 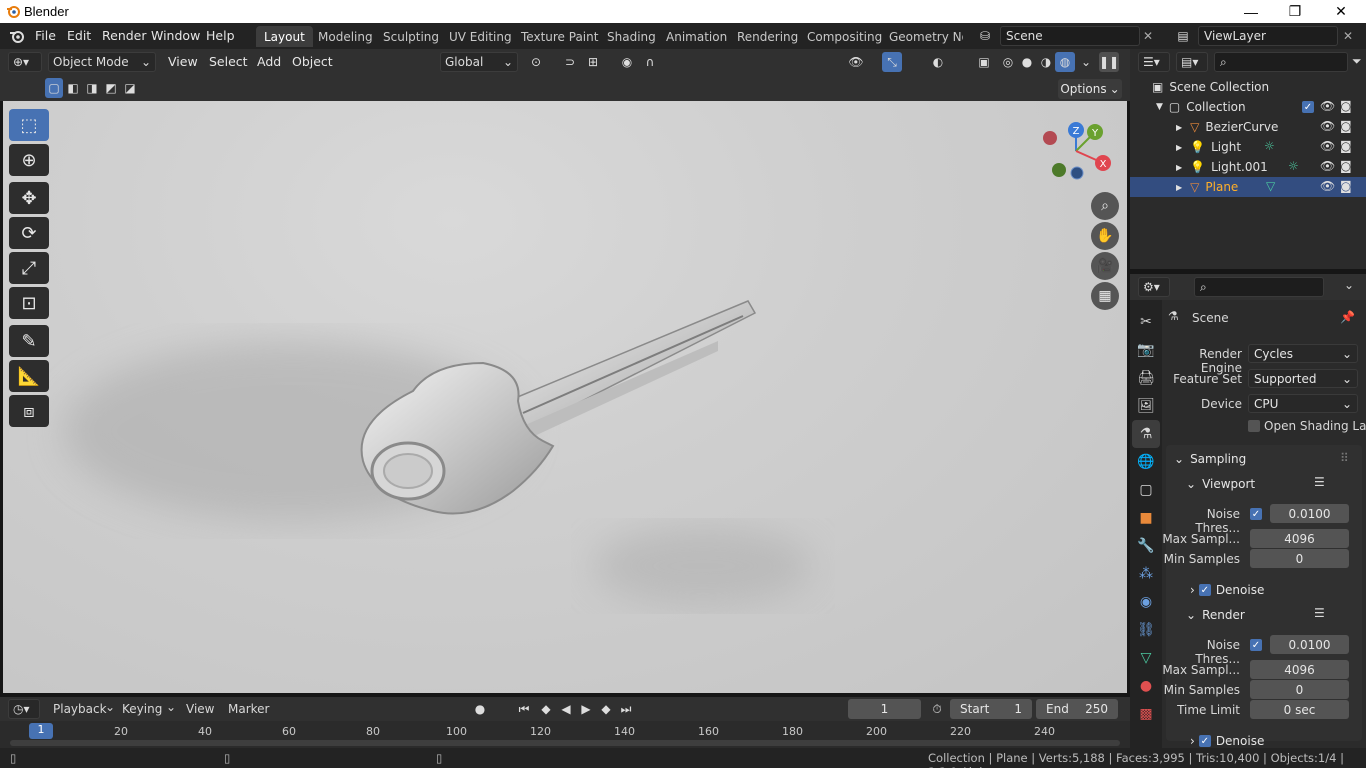 I want to click on constraints-tab-icon: ⛓, so click(x=1146, y=630).